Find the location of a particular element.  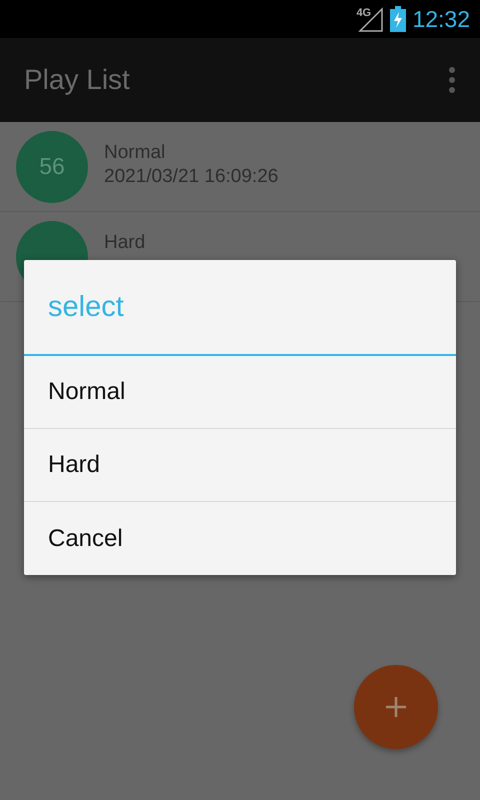

dialog-option: Hard is located at coordinates (240, 465).